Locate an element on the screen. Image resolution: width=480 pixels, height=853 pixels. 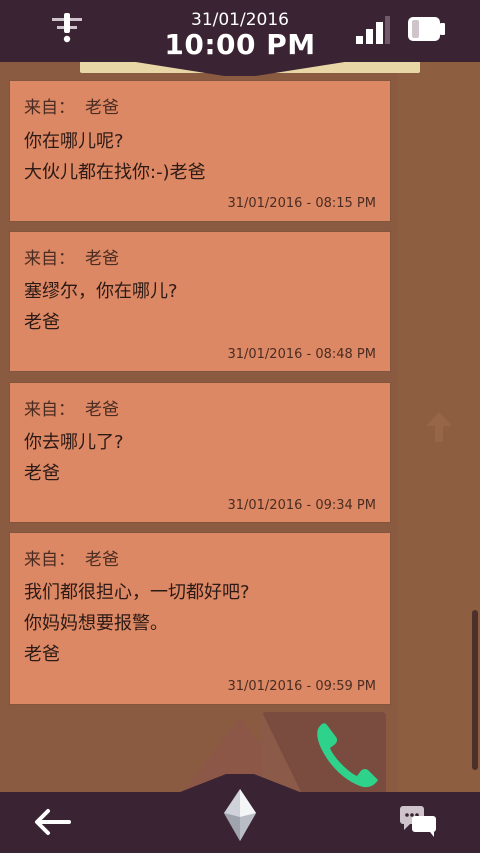
message-timestamp: 31/01/2016 - 08:15 PM is located at coordinates (301, 203).